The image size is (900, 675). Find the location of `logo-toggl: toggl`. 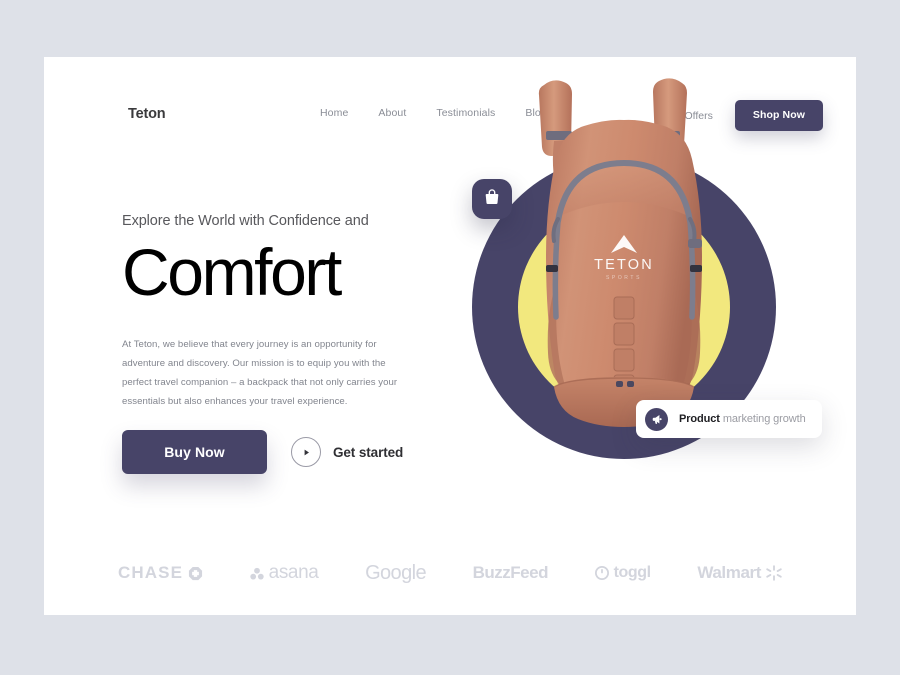

logo-toggl: toggl is located at coordinates (623, 573).